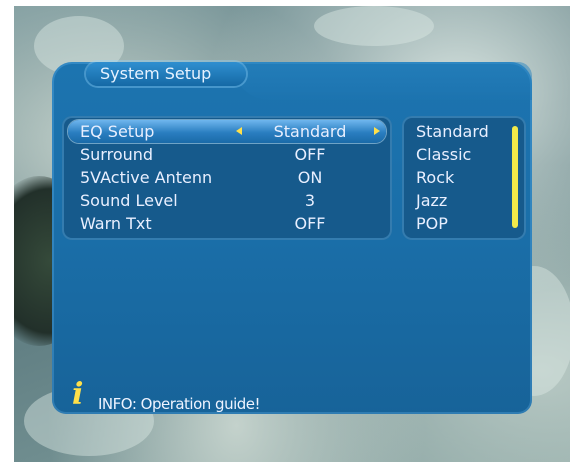  I want to click on eq-options-list: Standard Classic Rock Jazz POP, so click(464, 178).